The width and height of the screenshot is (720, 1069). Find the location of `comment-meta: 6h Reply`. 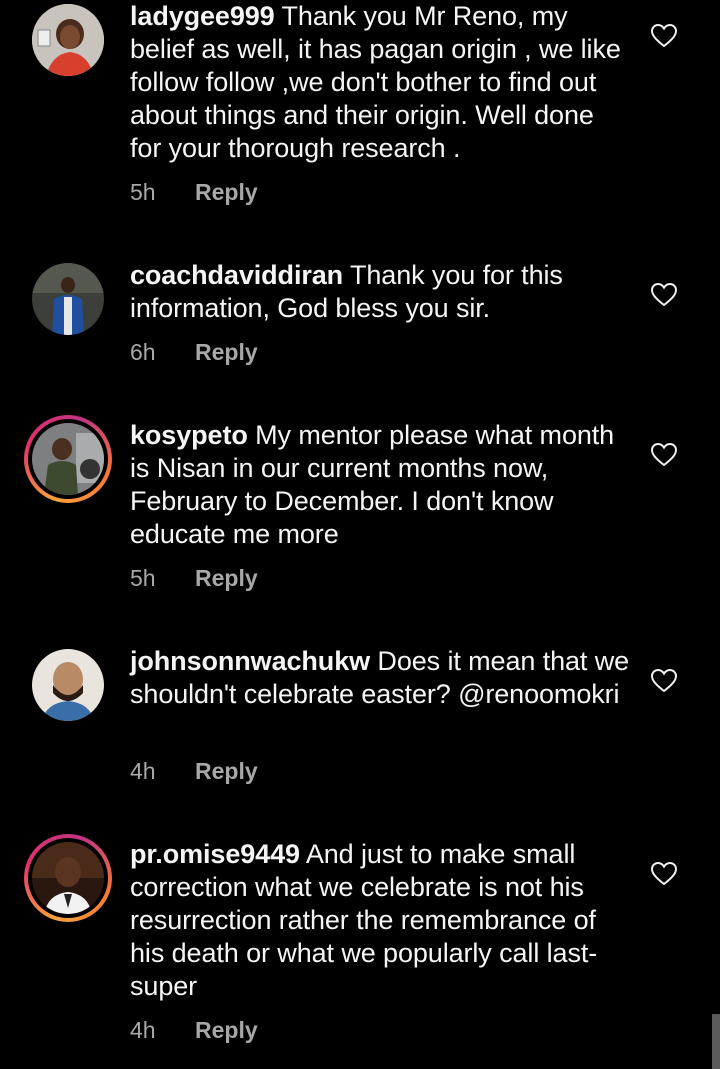

comment-meta: 6h Reply is located at coordinates (194, 352).